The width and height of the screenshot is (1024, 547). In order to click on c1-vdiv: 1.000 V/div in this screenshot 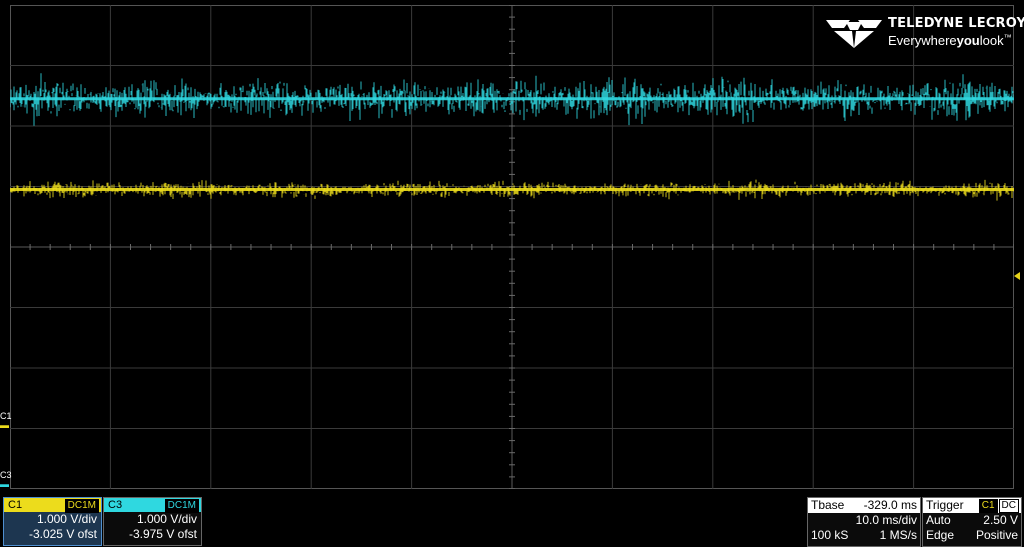, I will do `click(66, 519)`.